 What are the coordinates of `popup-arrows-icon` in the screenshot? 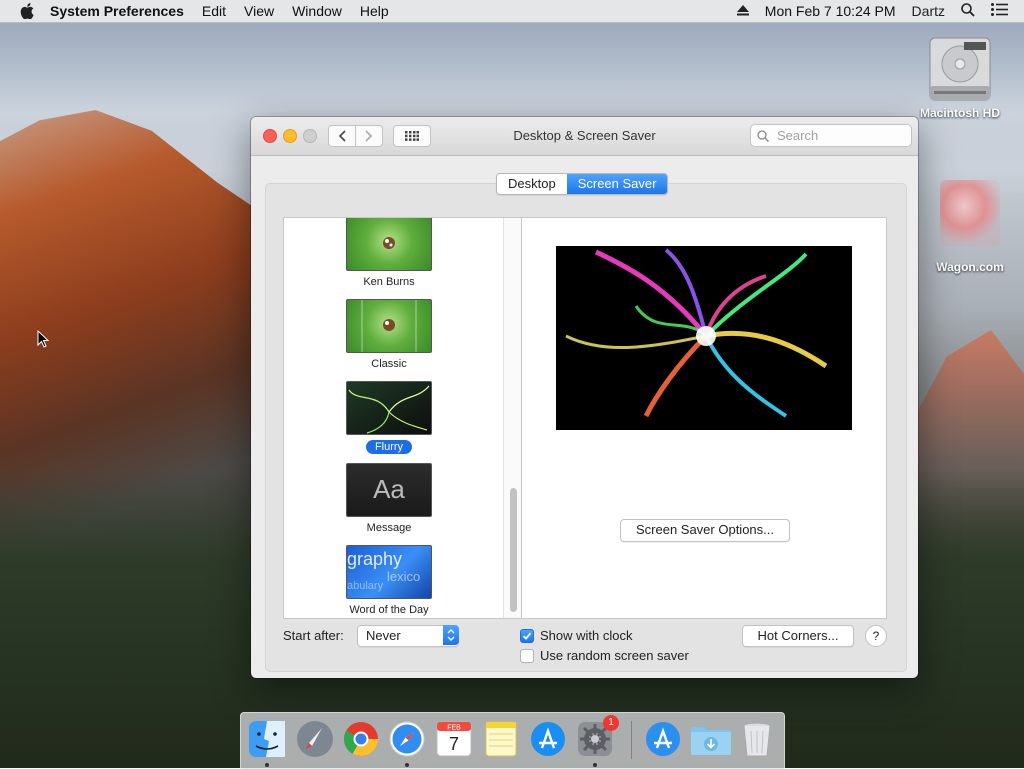 It's located at (451, 635).